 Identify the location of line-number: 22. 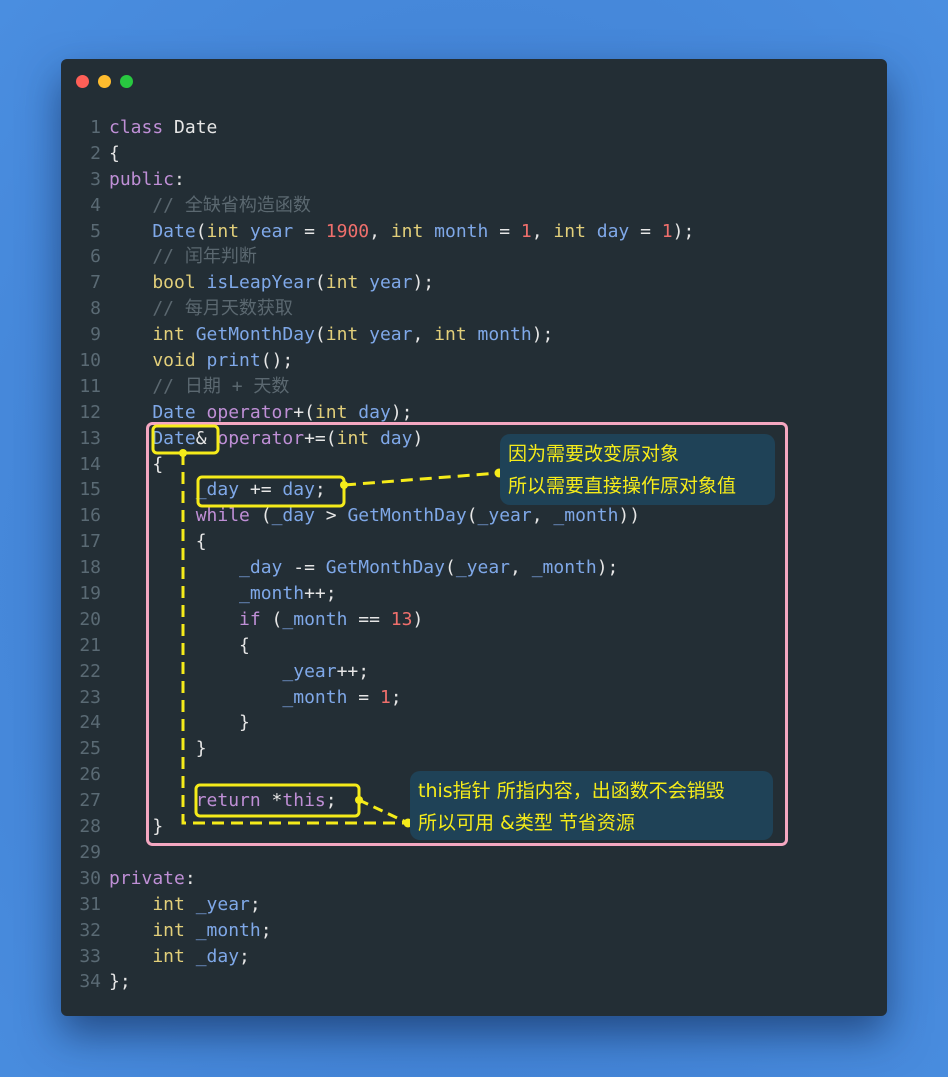
(90, 671).